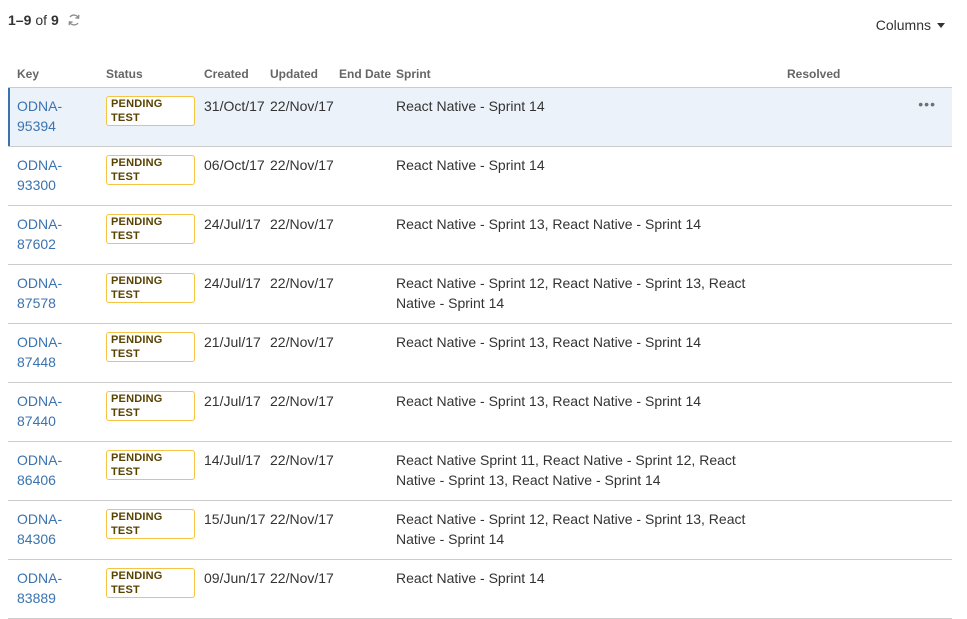 The width and height of the screenshot is (967, 619). What do you see at coordinates (360, 74) in the screenshot?
I see `header-end-date: End Date` at bounding box center [360, 74].